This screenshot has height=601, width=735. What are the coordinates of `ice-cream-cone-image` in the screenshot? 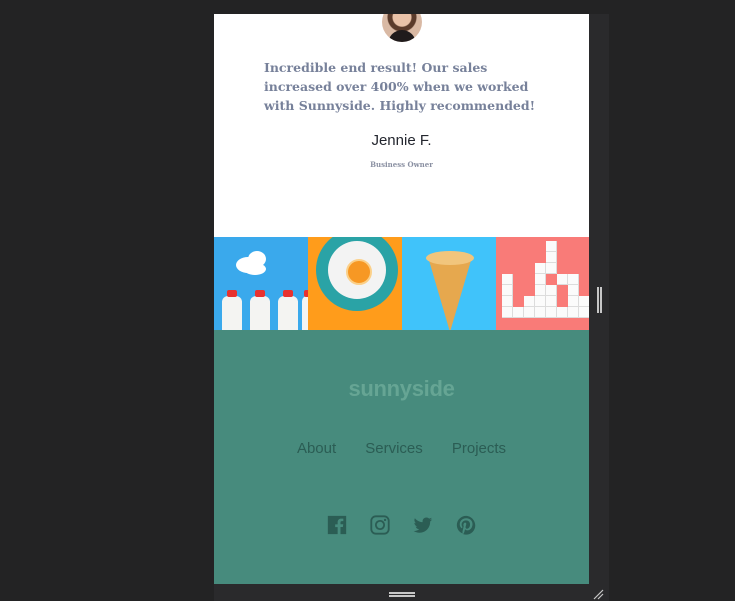 It's located at (449, 283).